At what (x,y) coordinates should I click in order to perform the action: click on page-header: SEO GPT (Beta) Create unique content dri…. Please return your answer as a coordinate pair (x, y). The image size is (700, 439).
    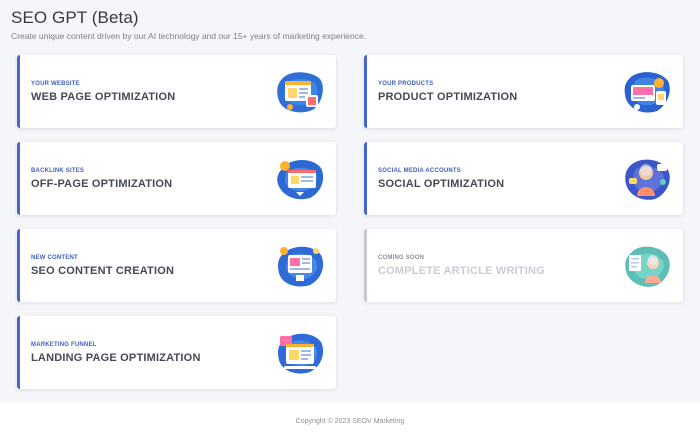
    Looking at the image, I should click on (188, 24).